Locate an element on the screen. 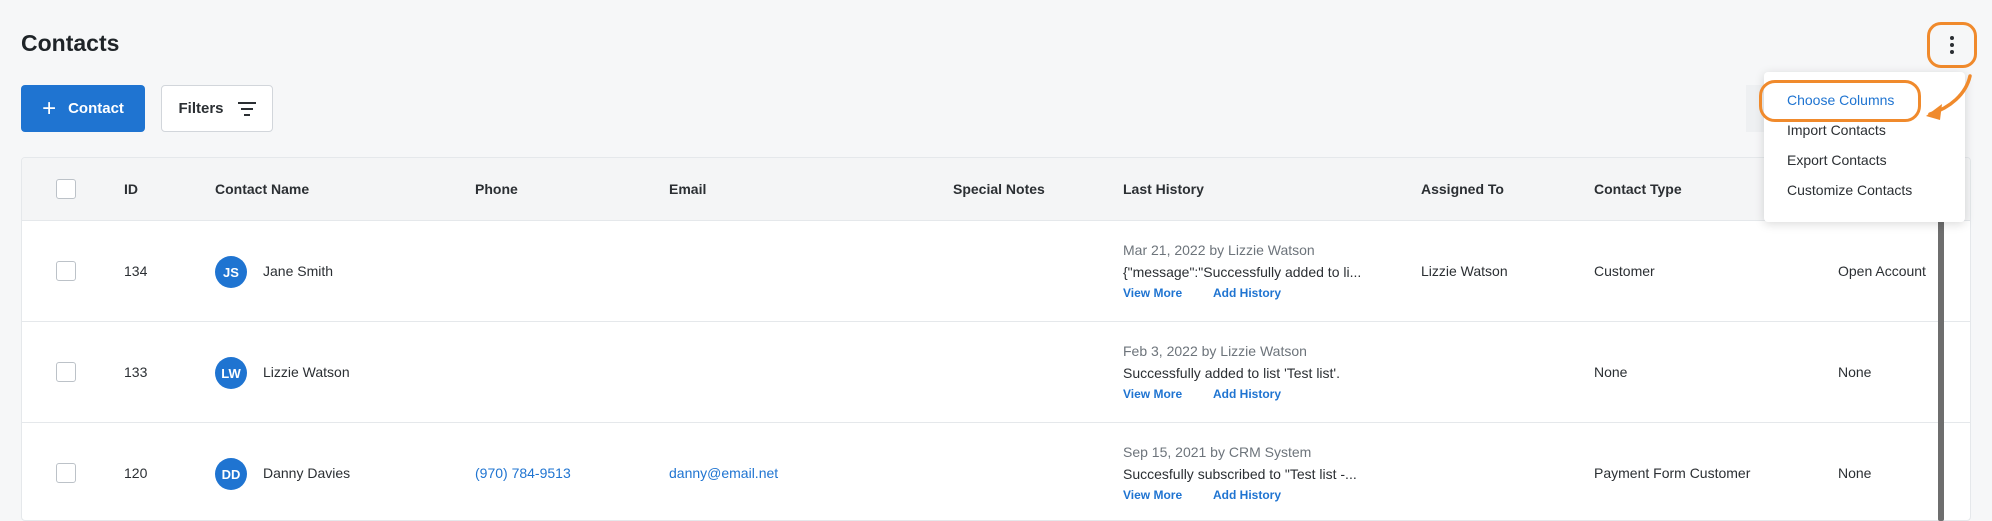 The height and width of the screenshot is (521, 1992). column-header-type: Contact Type is located at coordinates (1638, 189).